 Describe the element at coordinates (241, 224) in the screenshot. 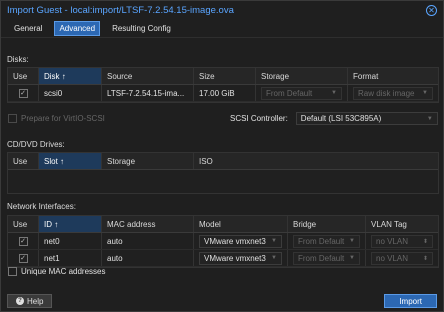

I see `col-model: Model` at that location.